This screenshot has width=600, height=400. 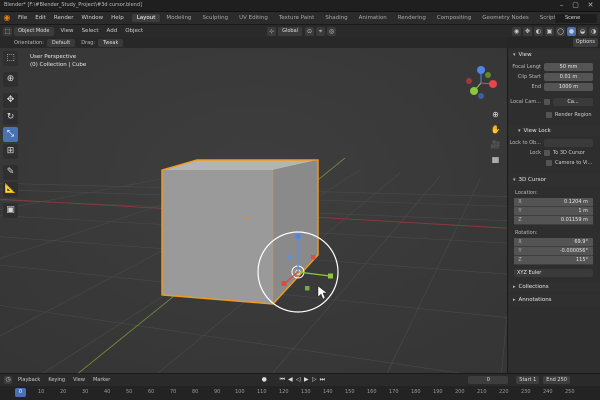 What do you see at coordinates (553, 273) in the screenshot?
I see `rotation-mode-dropdown: XYZ Euler` at bounding box center [553, 273].